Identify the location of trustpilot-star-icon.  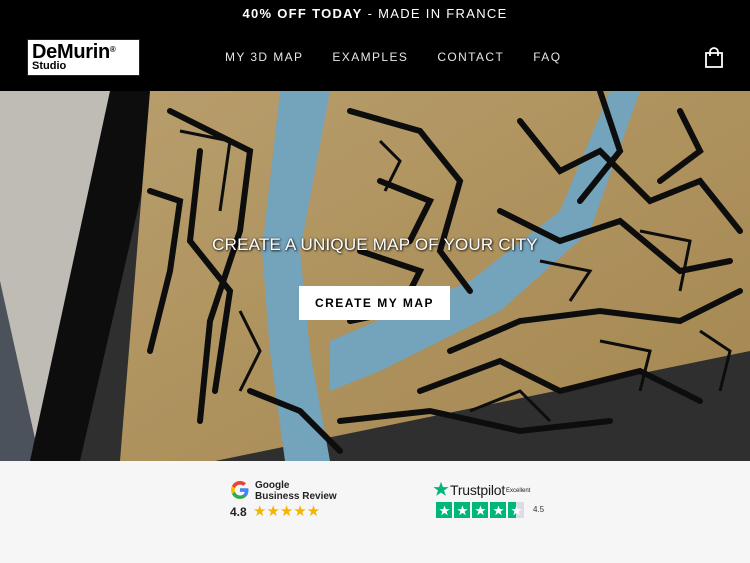
(441, 488).